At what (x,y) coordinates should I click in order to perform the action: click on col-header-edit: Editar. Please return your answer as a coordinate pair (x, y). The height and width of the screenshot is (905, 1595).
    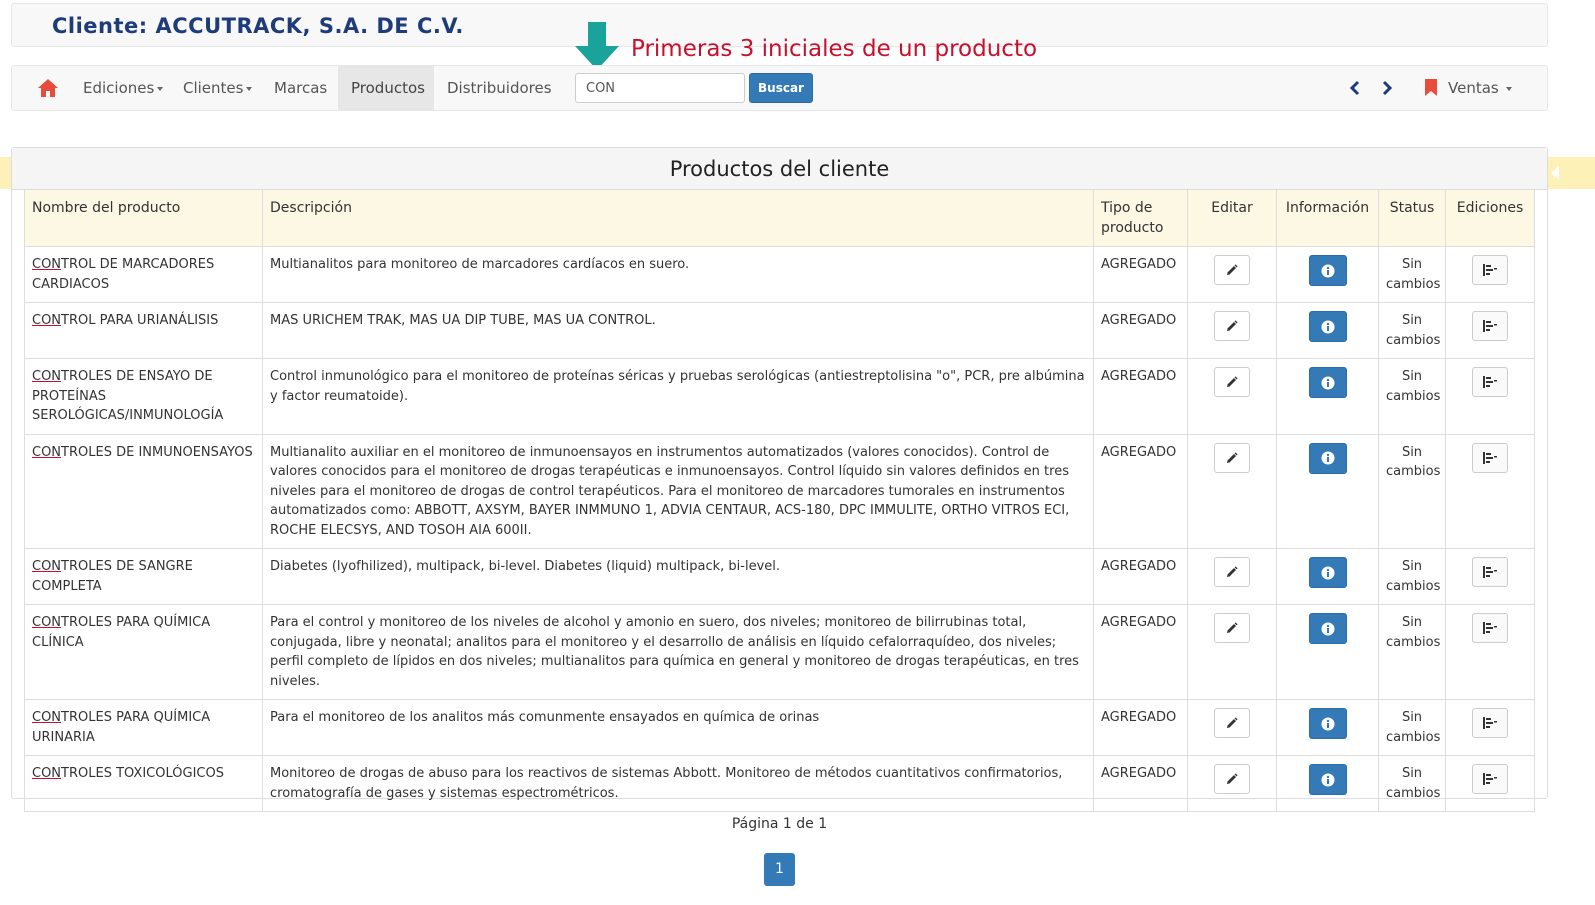
    Looking at the image, I should click on (1232, 218).